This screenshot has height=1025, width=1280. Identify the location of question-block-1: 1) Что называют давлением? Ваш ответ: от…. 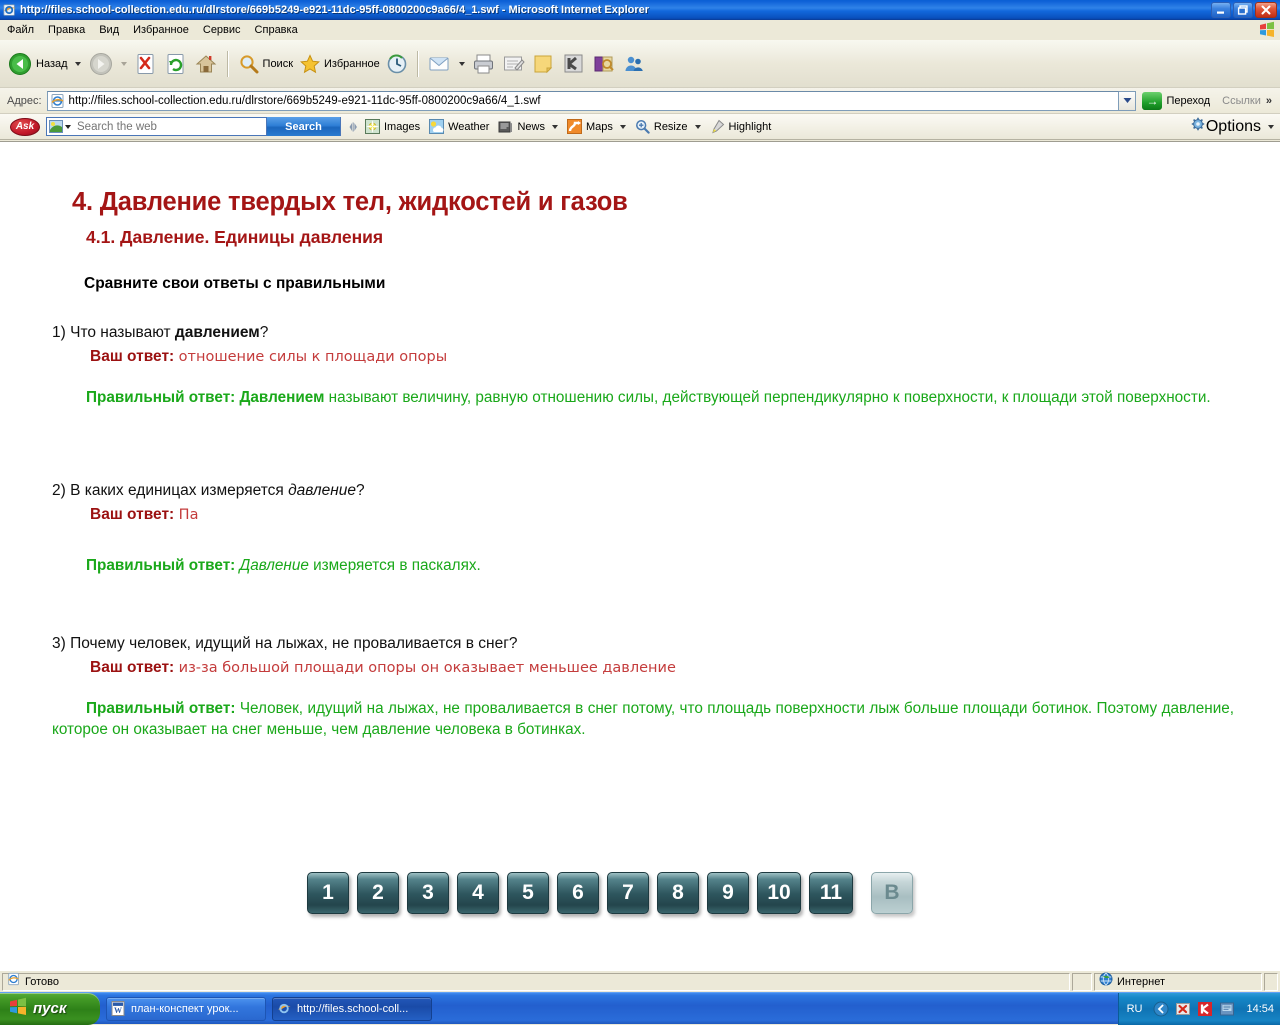
(643, 366).